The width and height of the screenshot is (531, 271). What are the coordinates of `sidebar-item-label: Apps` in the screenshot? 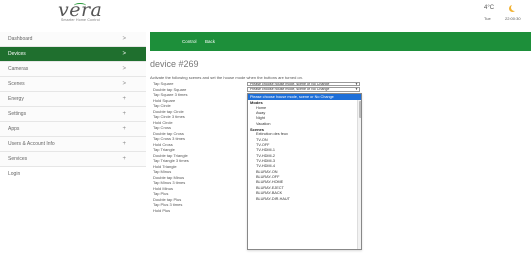 It's located at (14, 129).